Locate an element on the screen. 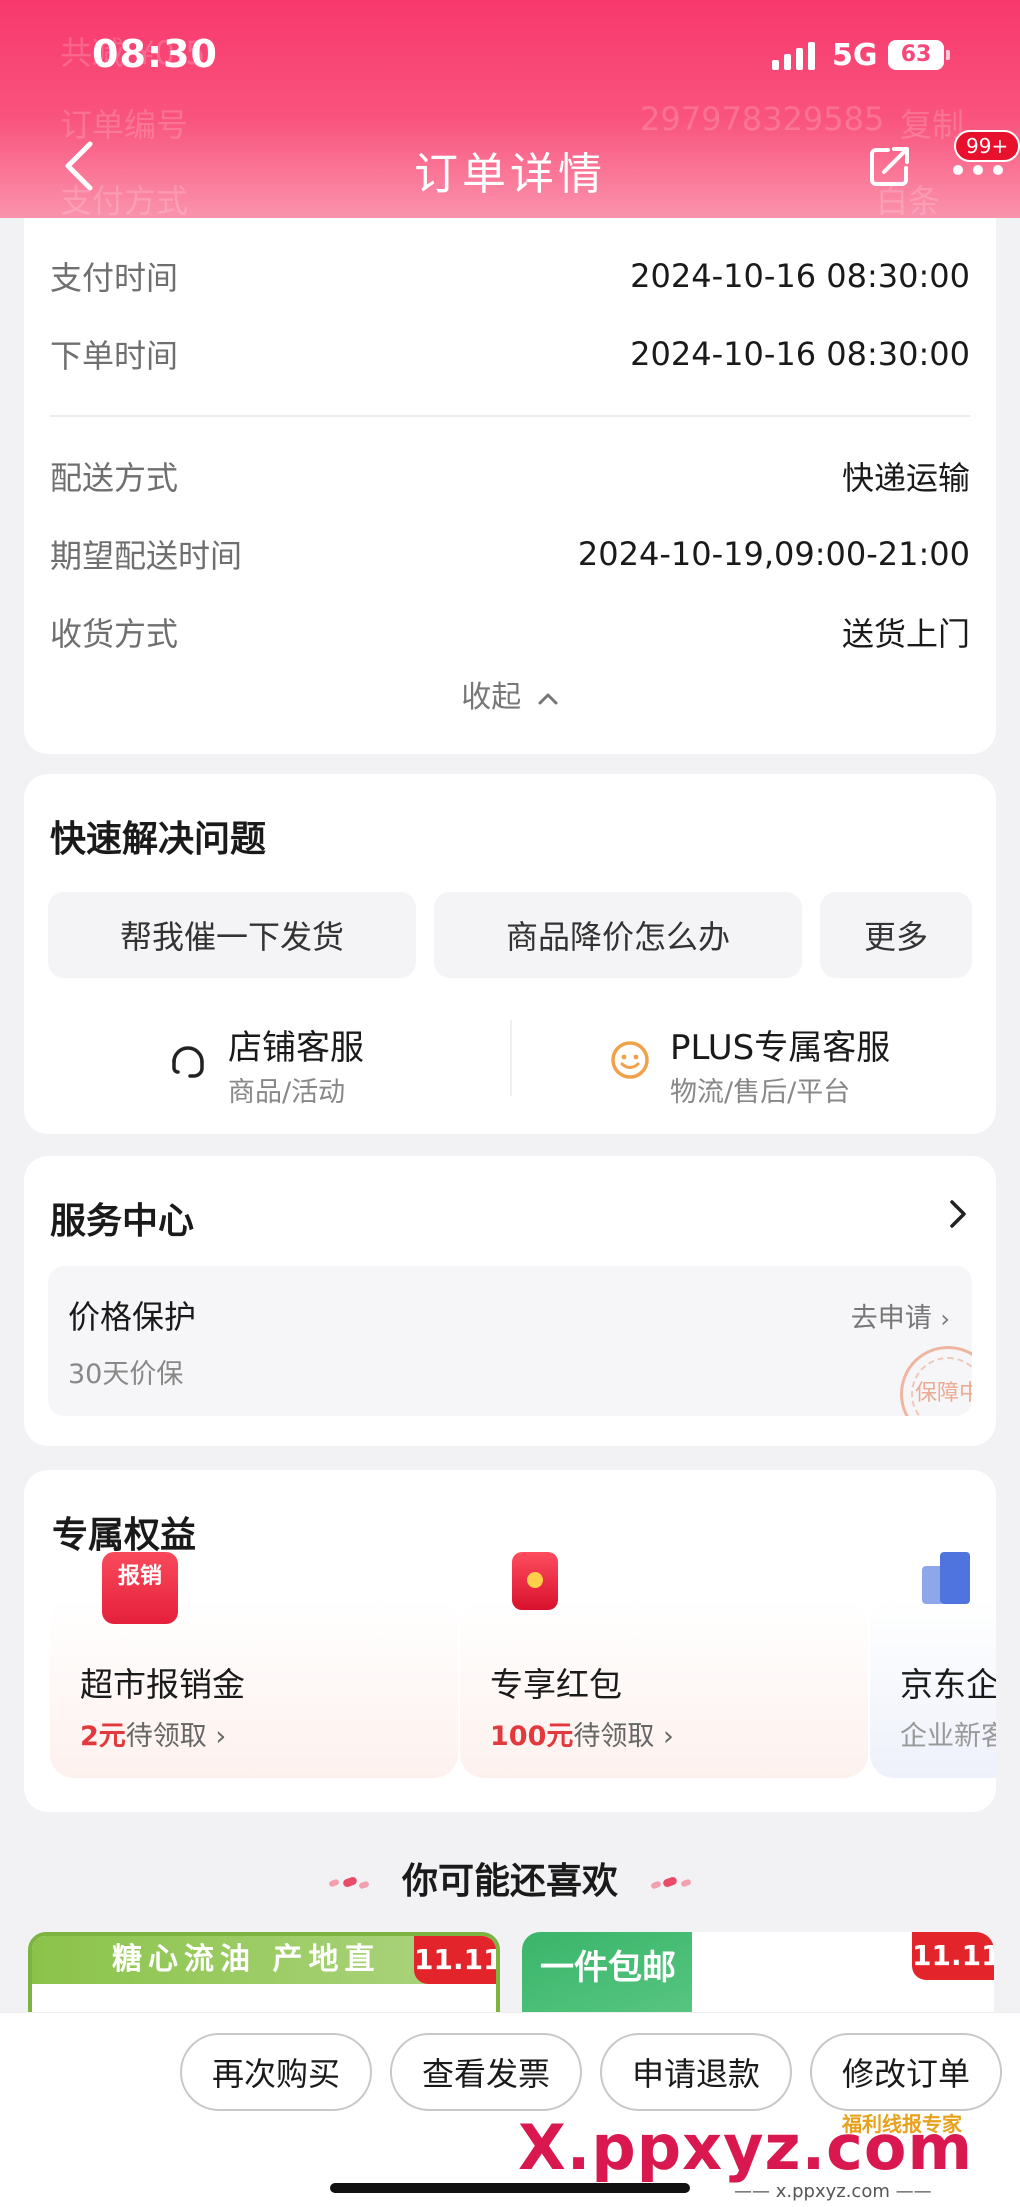  price-protection-title: 价格保护 is located at coordinates (132, 1317).